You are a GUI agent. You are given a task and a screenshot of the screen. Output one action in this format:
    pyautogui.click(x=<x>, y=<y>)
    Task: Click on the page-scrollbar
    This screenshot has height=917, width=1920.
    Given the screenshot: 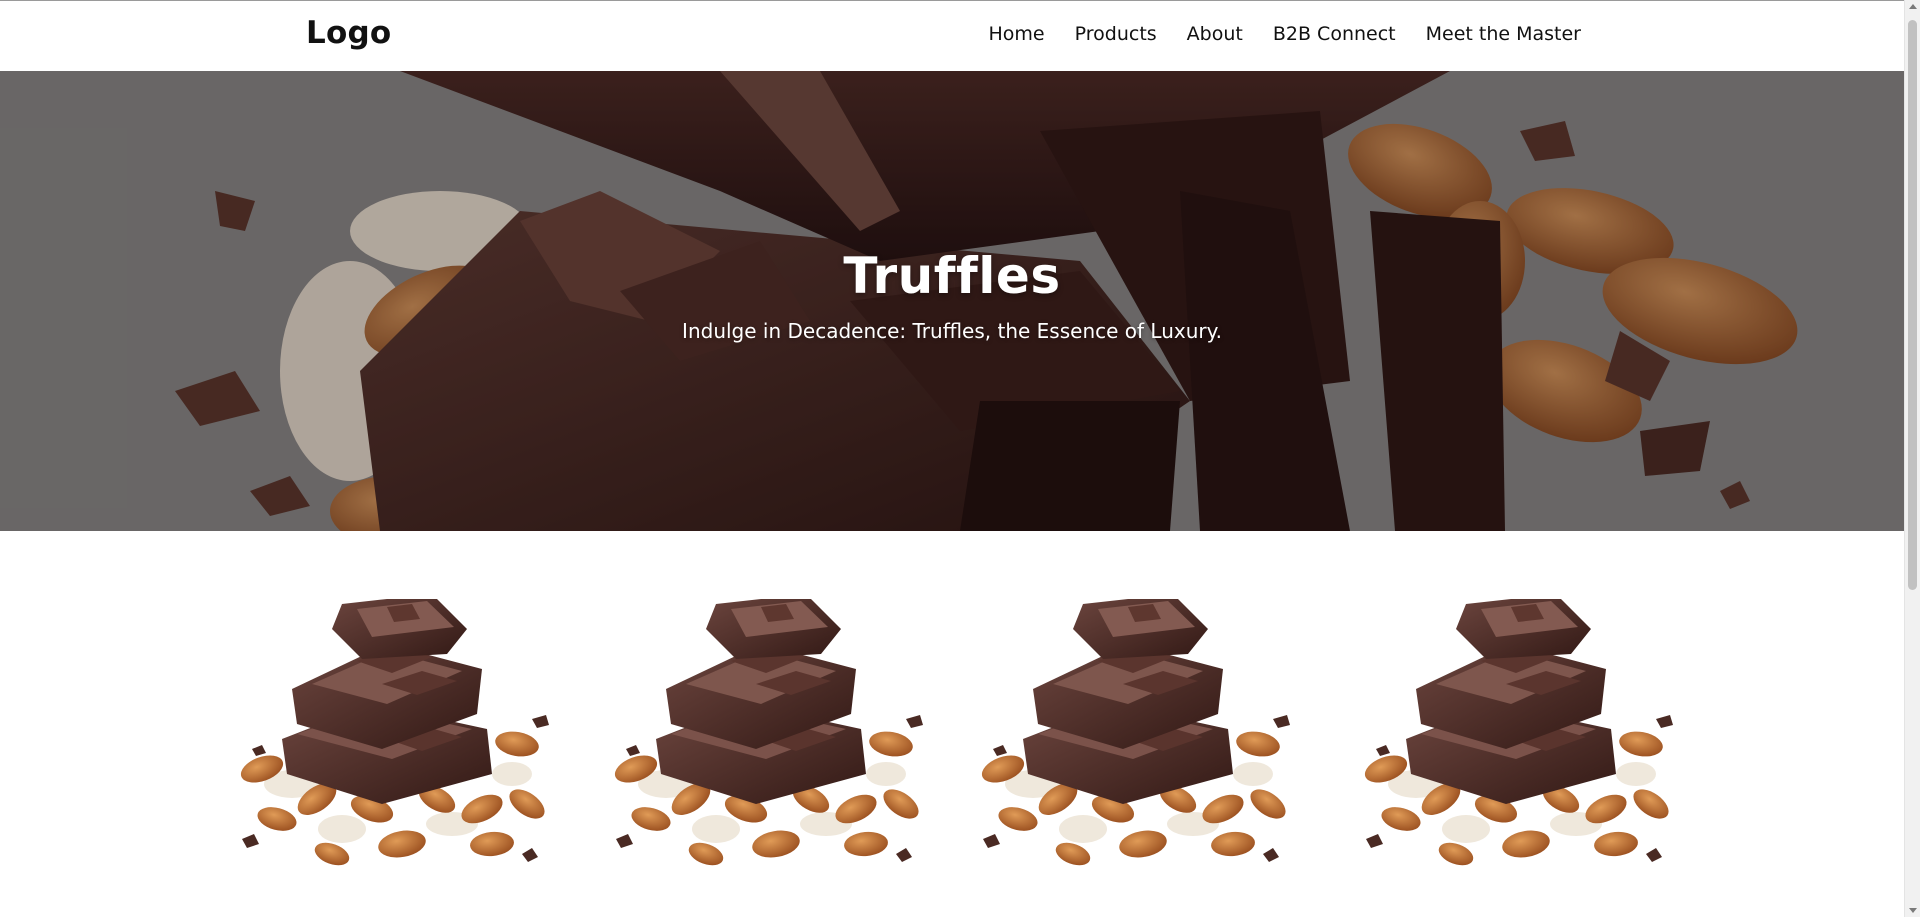 What is the action you would take?
    pyautogui.click(x=1912, y=458)
    